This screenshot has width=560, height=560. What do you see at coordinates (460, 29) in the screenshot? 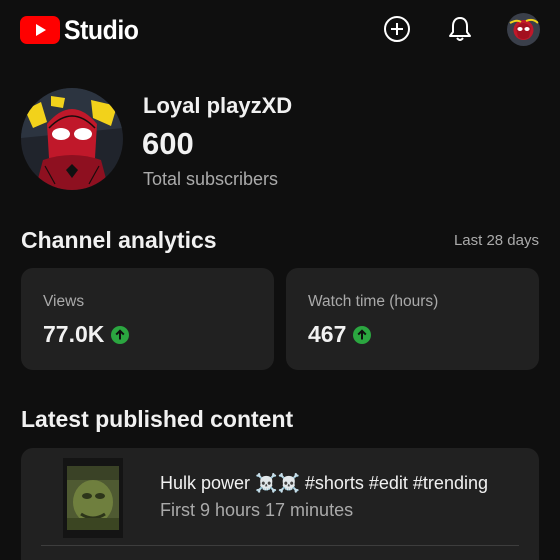
I see `notifications-bell-icon` at bounding box center [460, 29].